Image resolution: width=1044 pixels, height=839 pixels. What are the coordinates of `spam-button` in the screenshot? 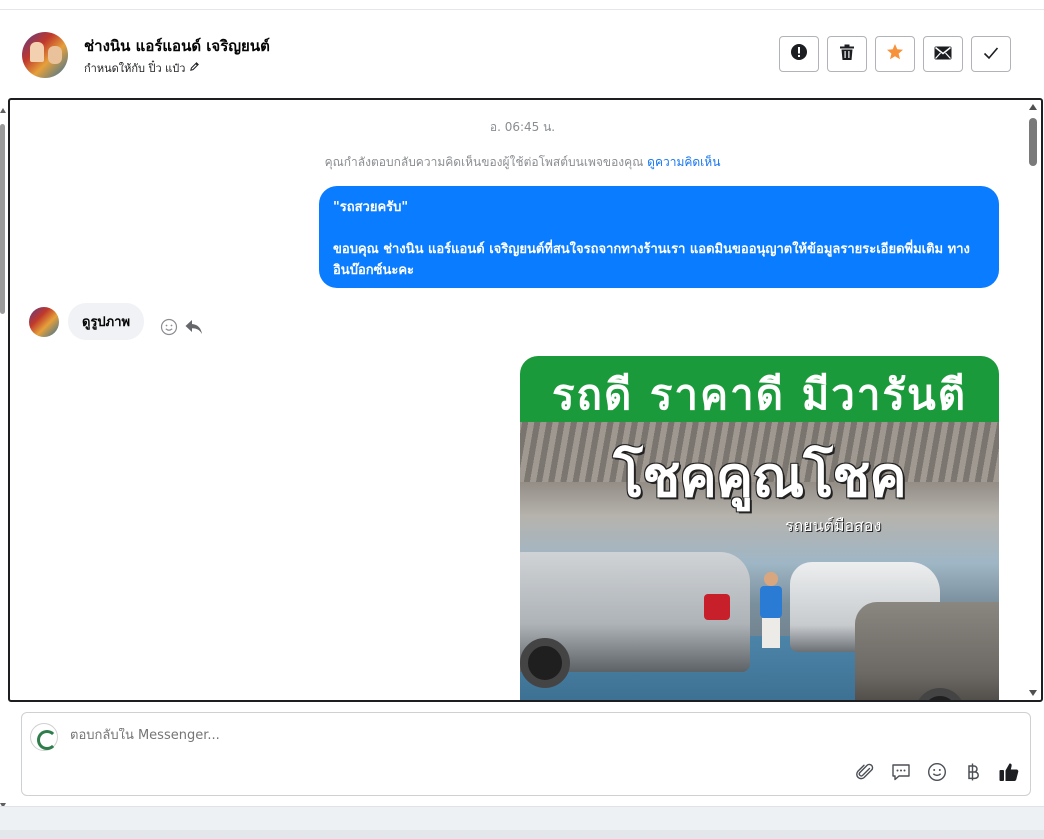 It's located at (799, 54).